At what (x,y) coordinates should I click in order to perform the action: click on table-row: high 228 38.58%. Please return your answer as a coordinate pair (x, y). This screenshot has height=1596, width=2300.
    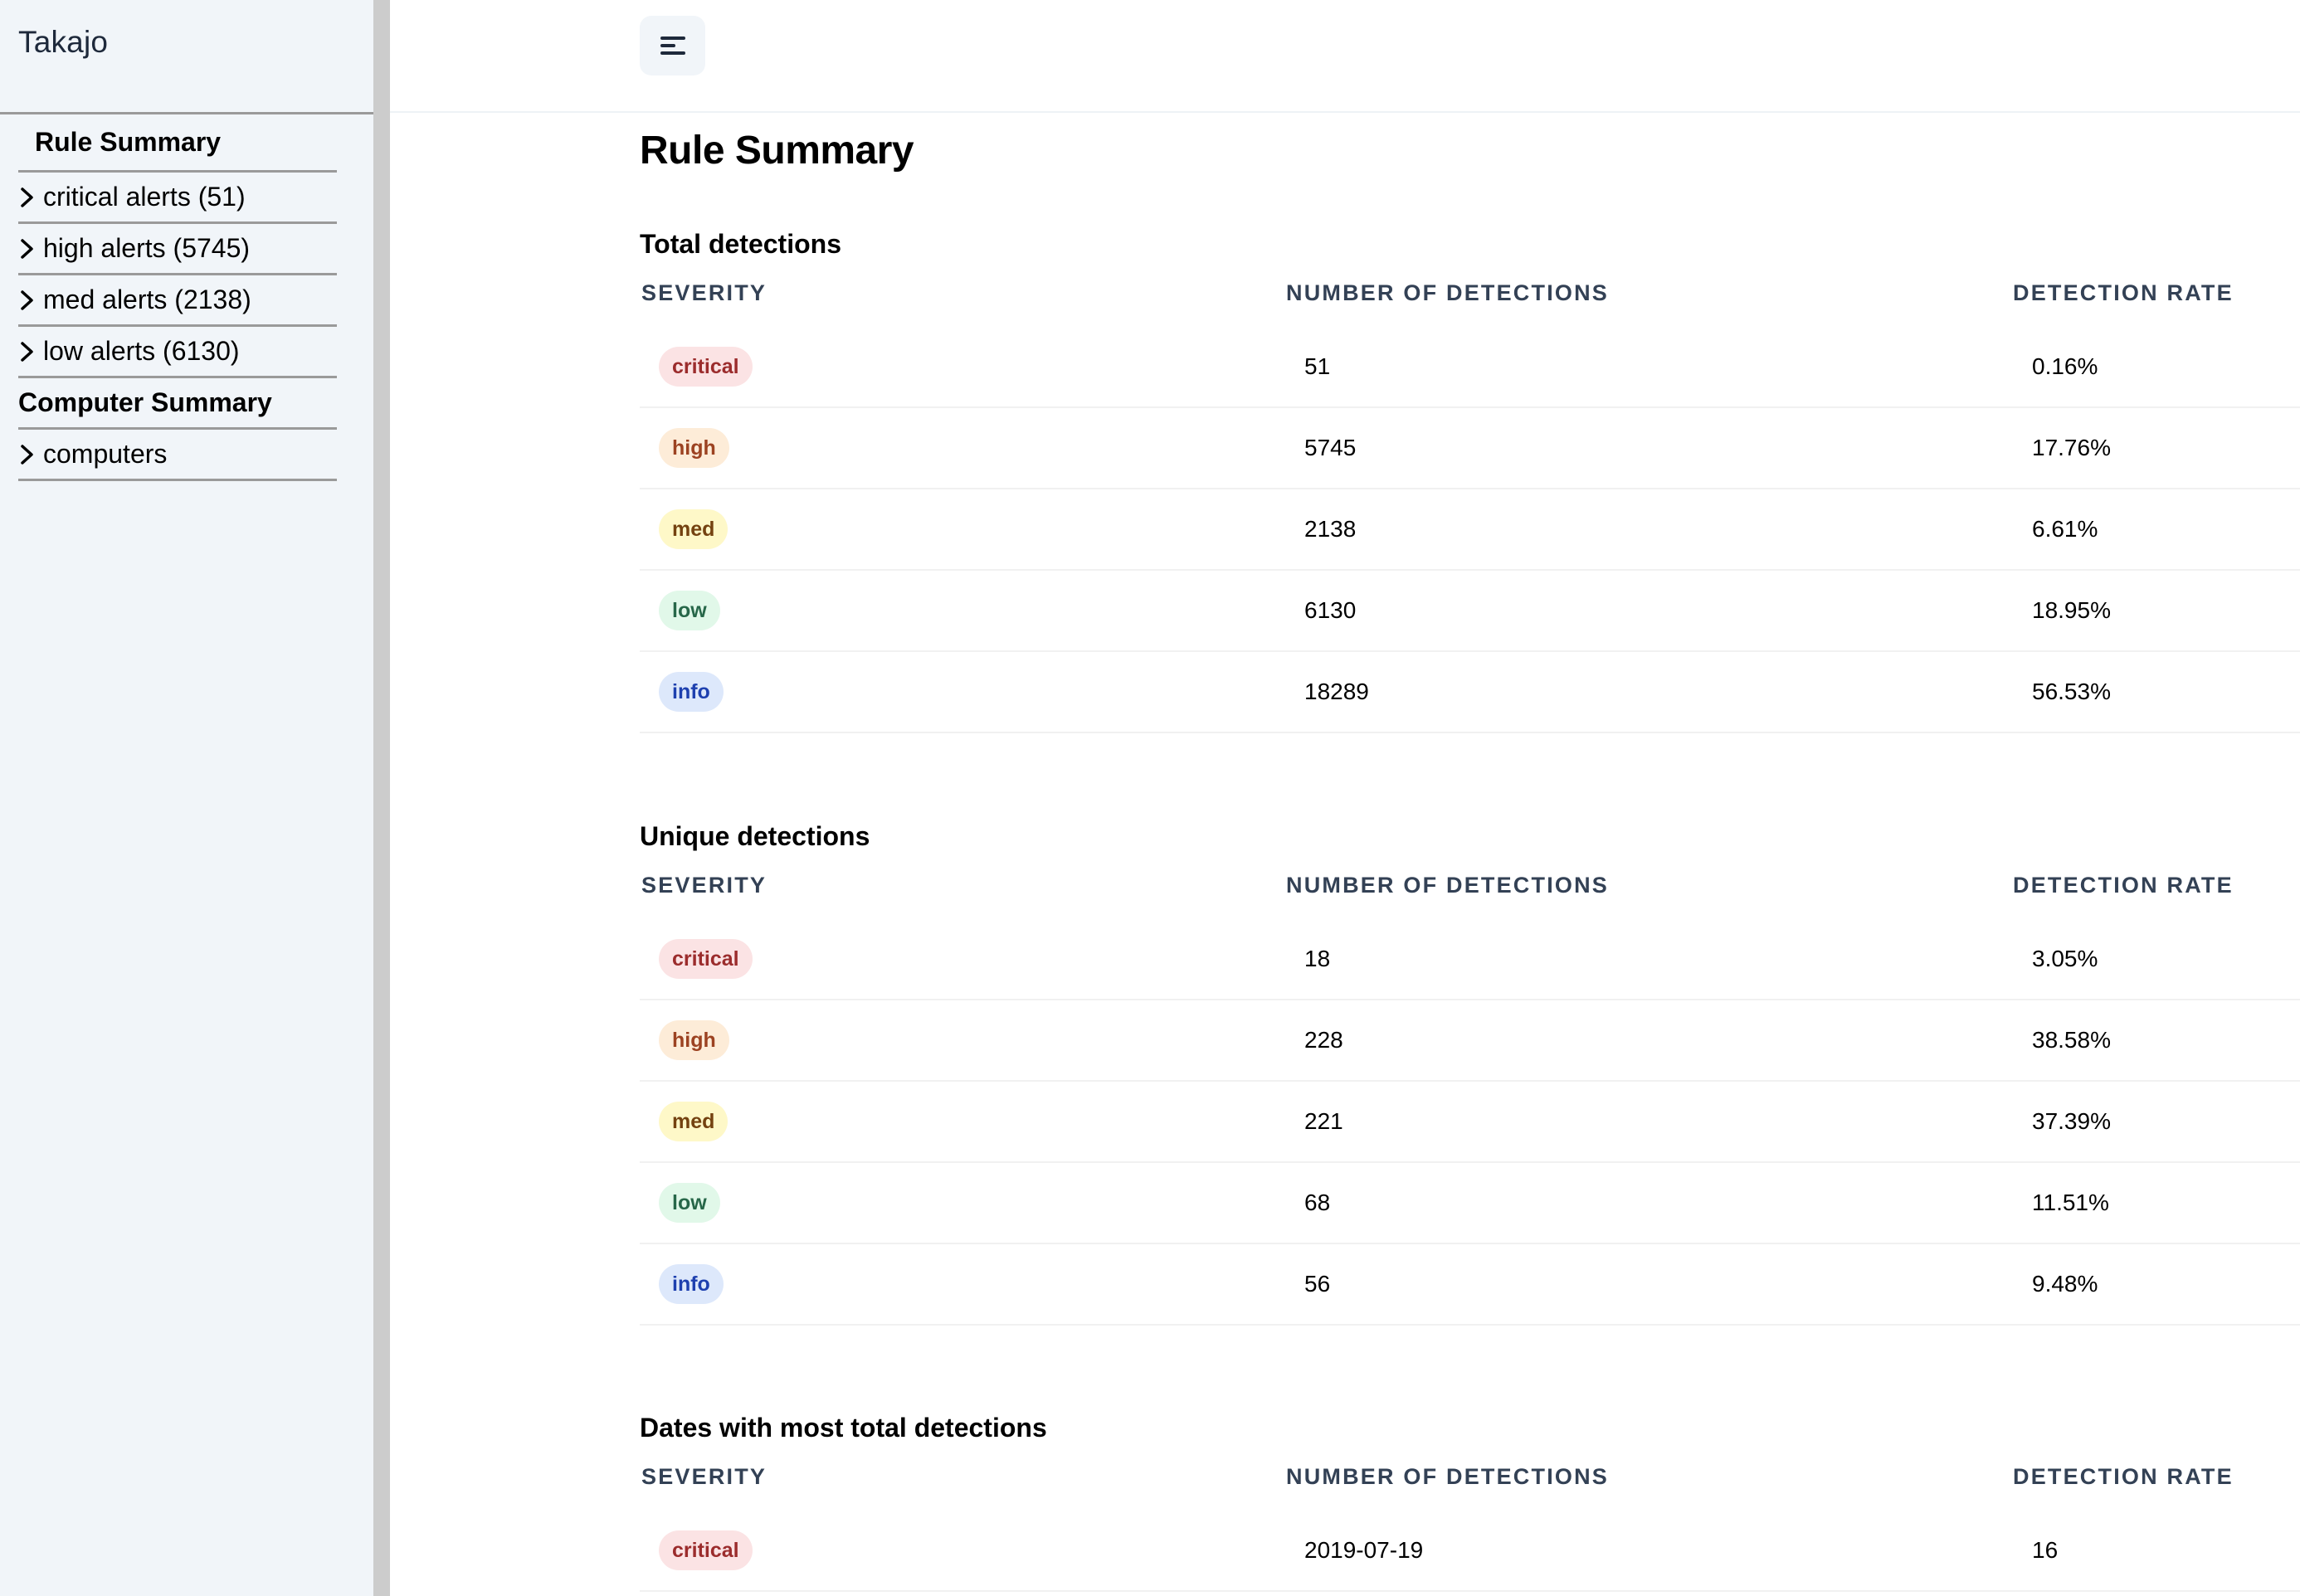
    Looking at the image, I should click on (1470, 1041).